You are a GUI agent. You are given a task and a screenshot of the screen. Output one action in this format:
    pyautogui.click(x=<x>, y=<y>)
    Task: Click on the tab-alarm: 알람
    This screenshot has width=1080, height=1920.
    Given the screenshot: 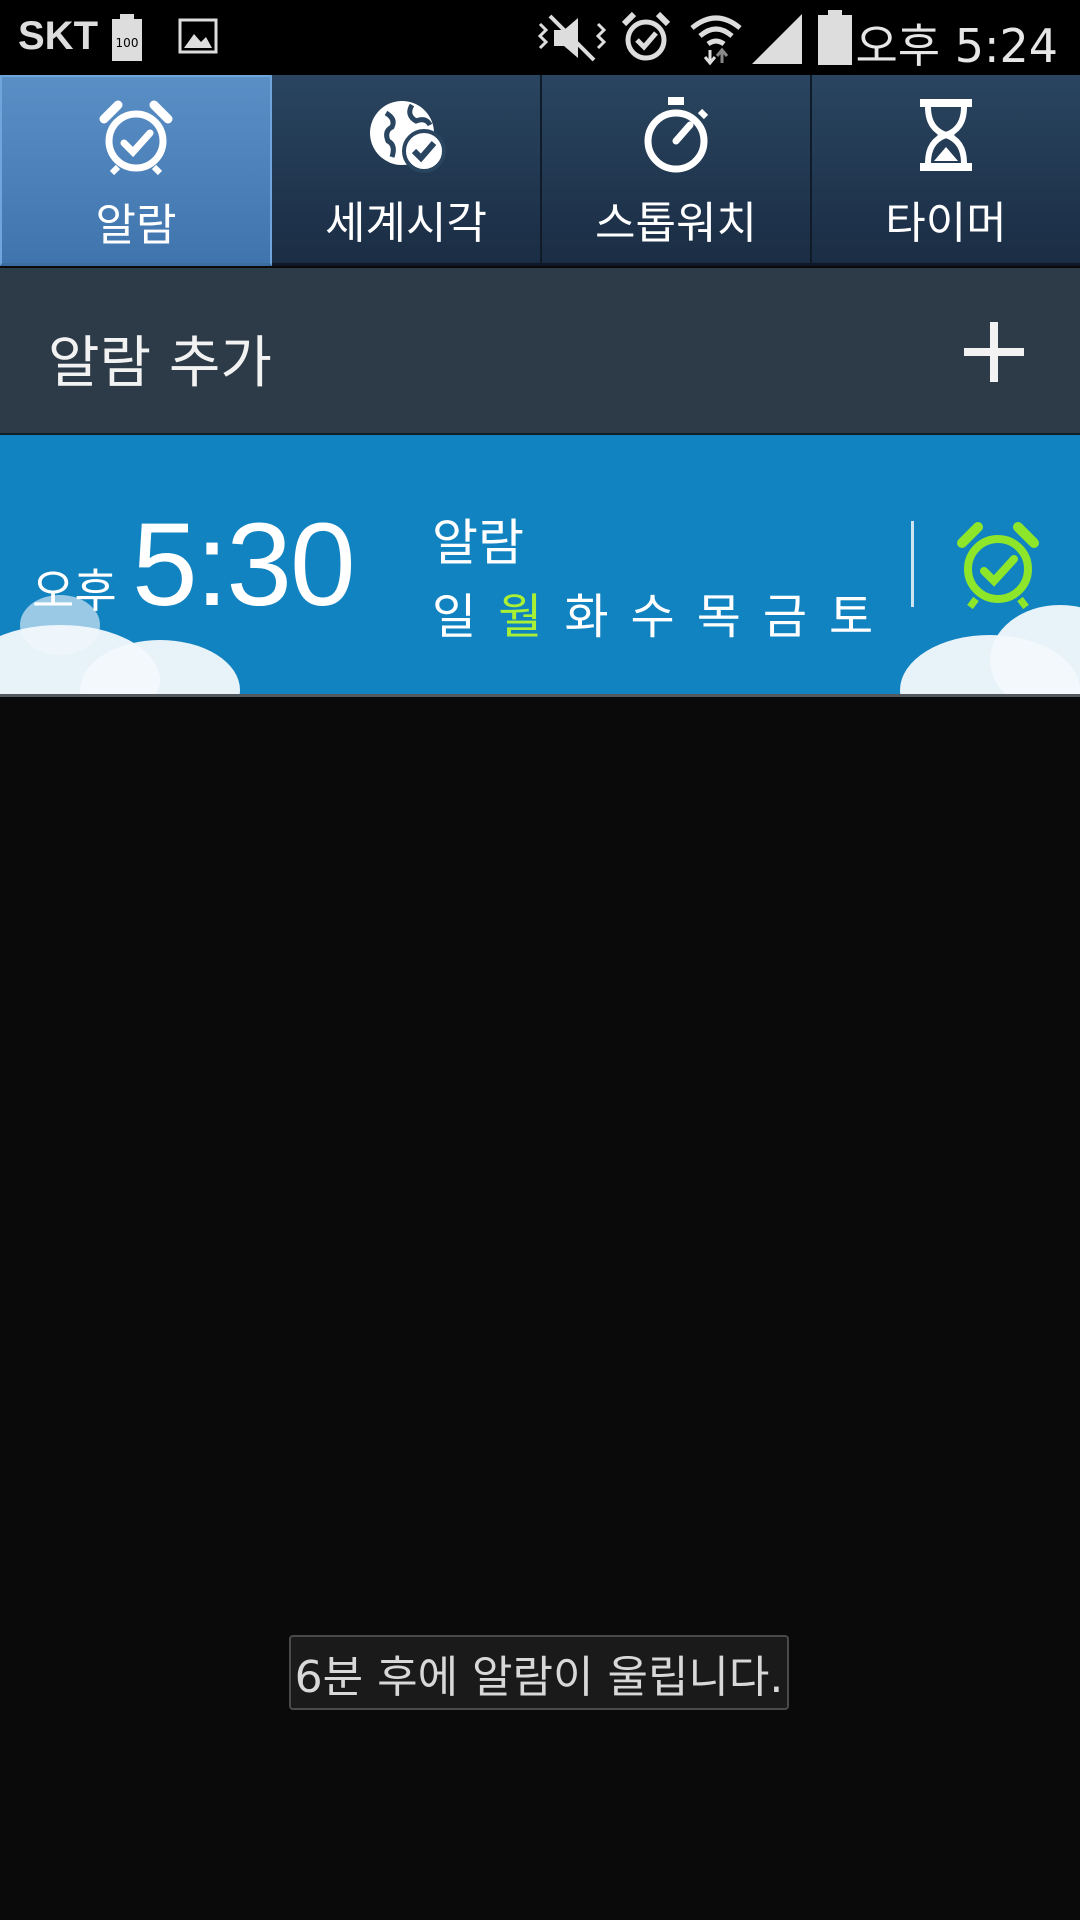 What is the action you would take?
    pyautogui.click(x=136, y=170)
    